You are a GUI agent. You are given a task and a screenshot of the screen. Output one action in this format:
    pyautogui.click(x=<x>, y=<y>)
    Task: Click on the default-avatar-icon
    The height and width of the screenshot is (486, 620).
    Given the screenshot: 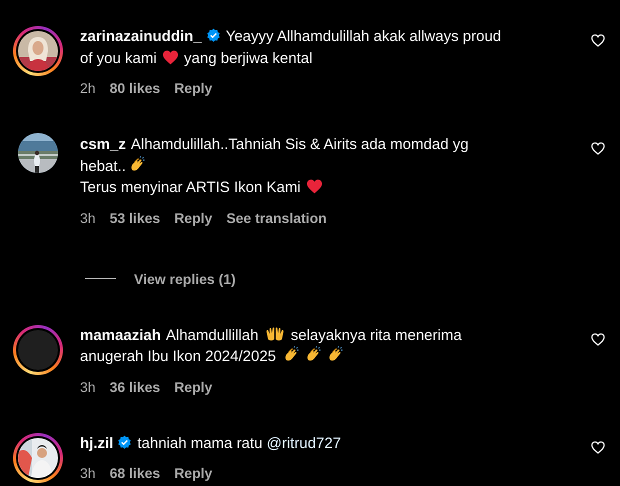 What is the action you would take?
    pyautogui.click(x=38, y=350)
    